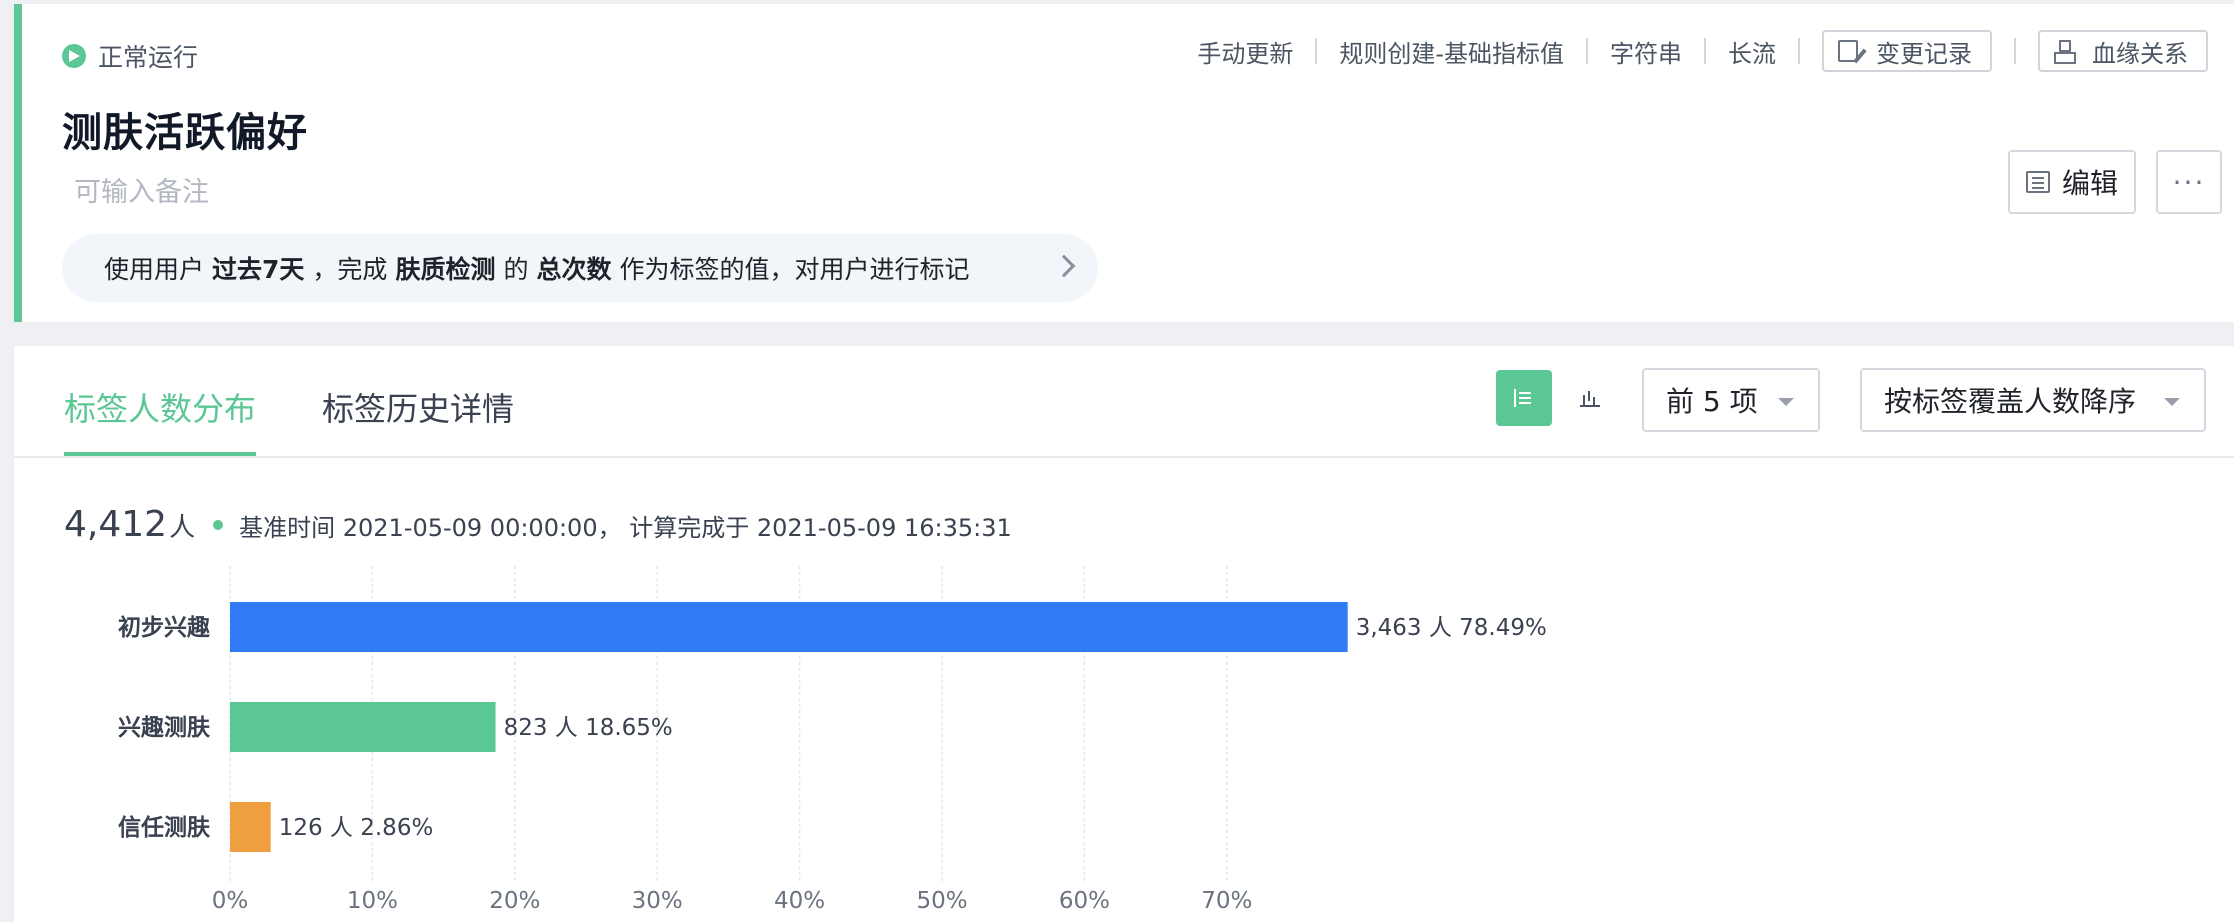  Describe the element at coordinates (74, 56) in the screenshot. I see `running-status-icon` at that location.